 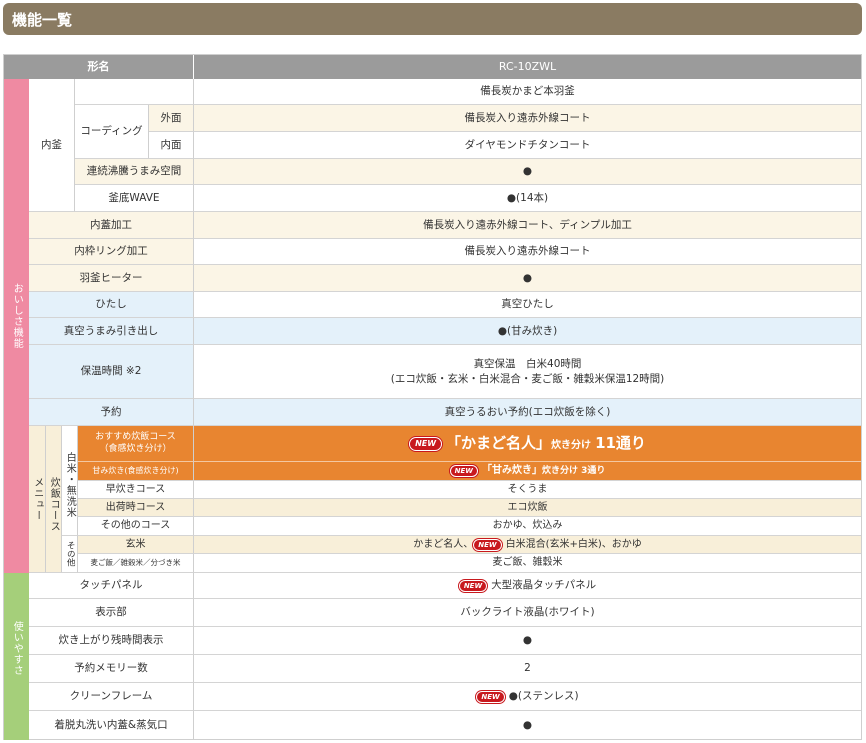 I want to click on row-naibuta-label-cell: 内蓋加工, so click(x=111, y=225).